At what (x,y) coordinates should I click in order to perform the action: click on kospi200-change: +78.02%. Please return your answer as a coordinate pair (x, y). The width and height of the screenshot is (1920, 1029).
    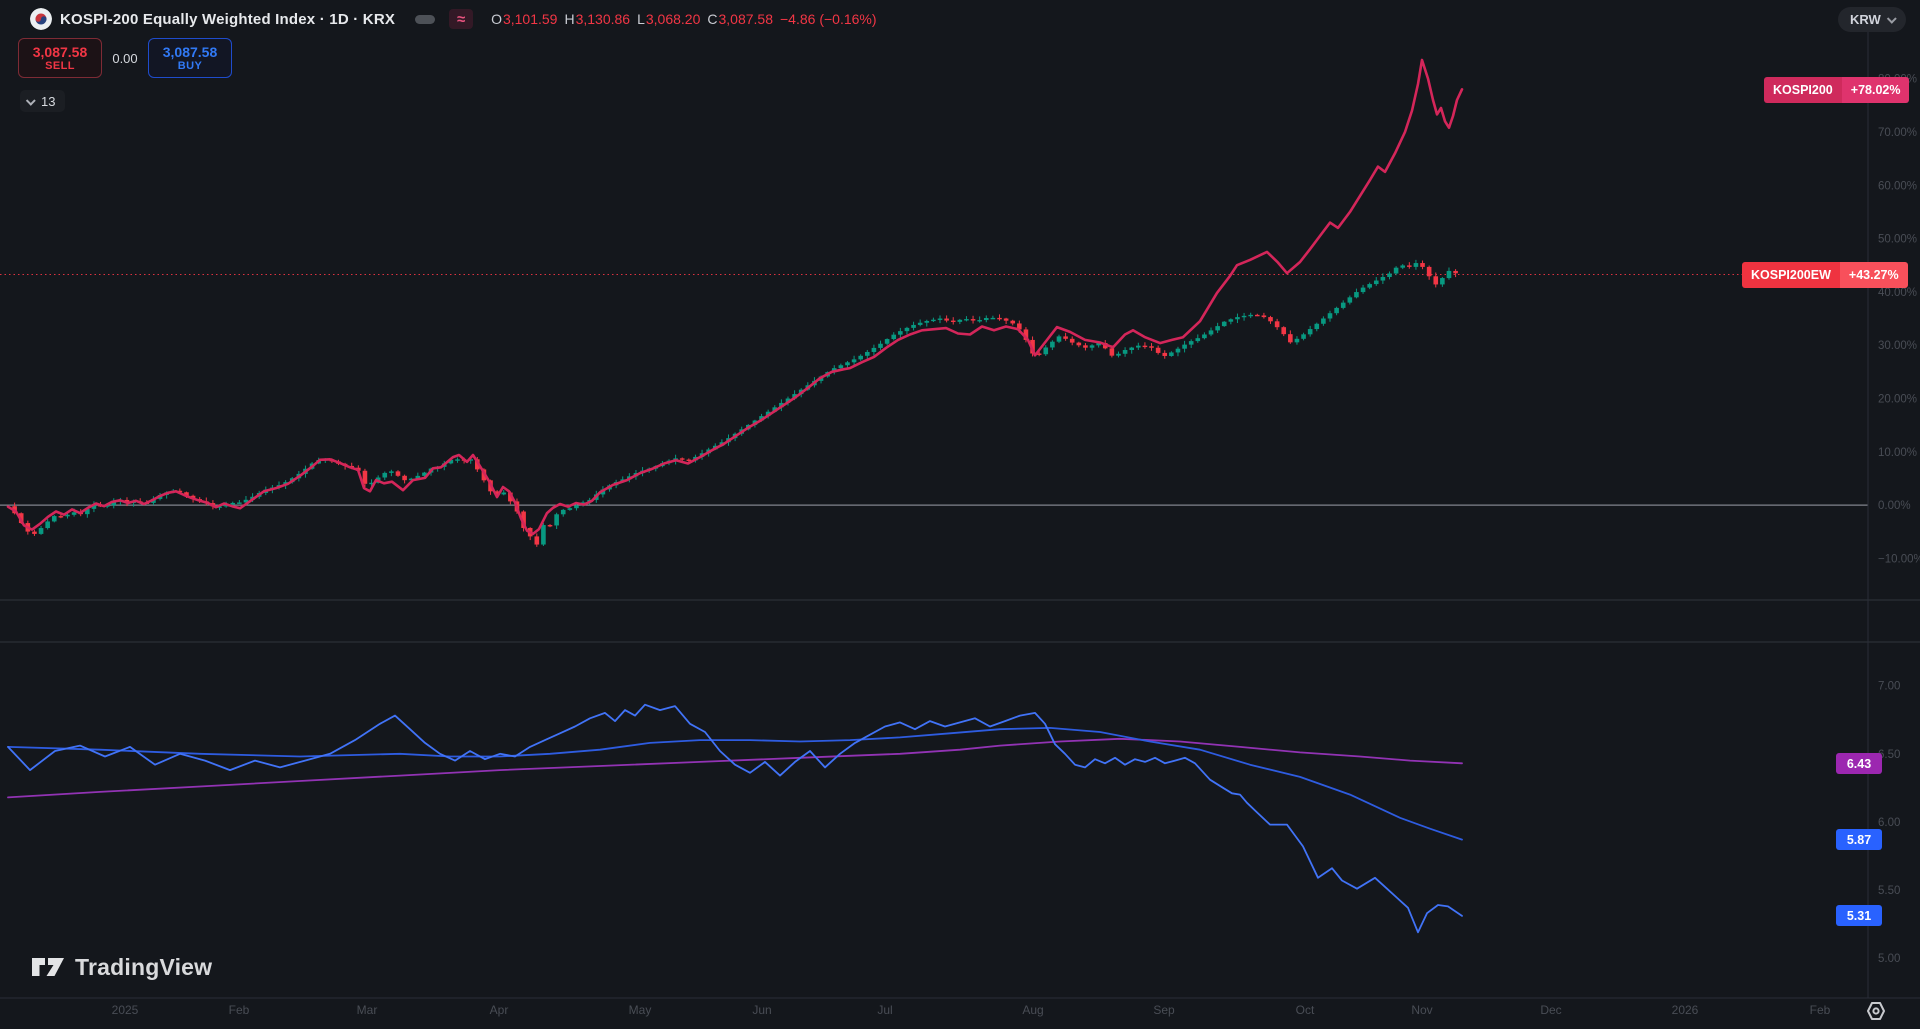
    Looking at the image, I should click on (1875, 90).